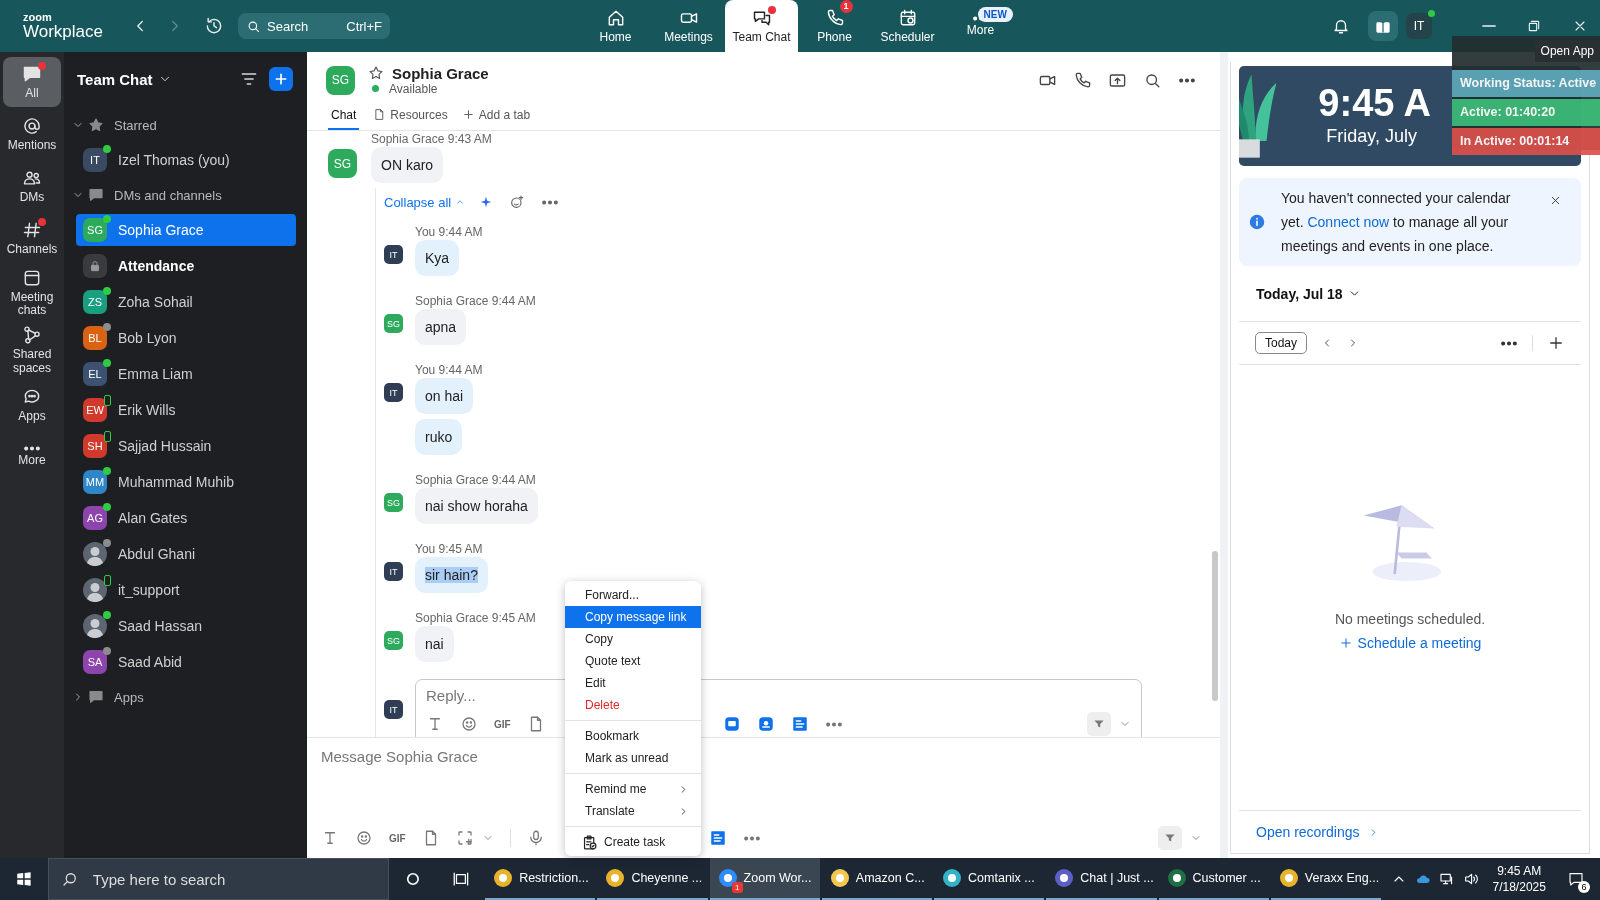 The image size is (1600, 900). Describe the element at coordinates (633, 617) in the screenshot. I see `menu-item: Copy message link` at that location.